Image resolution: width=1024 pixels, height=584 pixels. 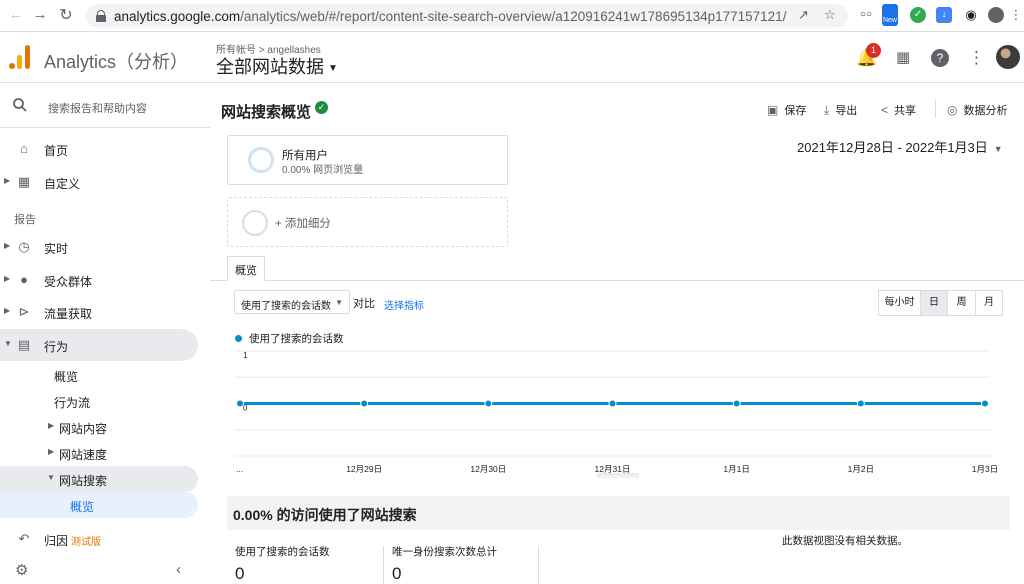 I want to click on share-label: 共享, so click(x=905, y=111).